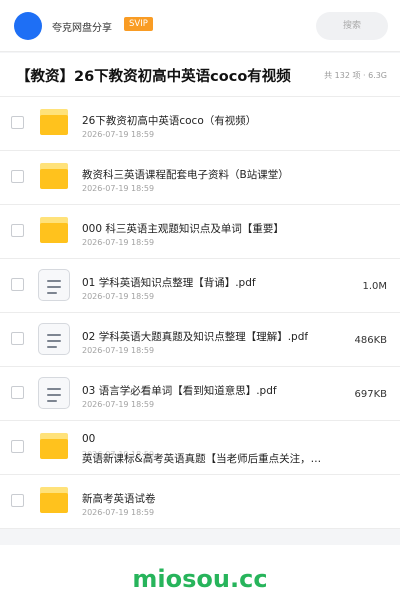 Image resolution: width=400 pixels, height=600 pixels. What do you see at coordinates (352, 26) in the screenshot?
I see `search-input: 搜索` at bounding box center [352, 26].